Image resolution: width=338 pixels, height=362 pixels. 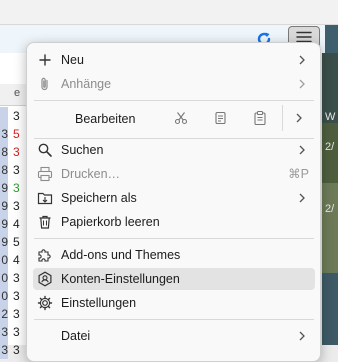 I want to click on paste-button, so click(x=260, y=118).